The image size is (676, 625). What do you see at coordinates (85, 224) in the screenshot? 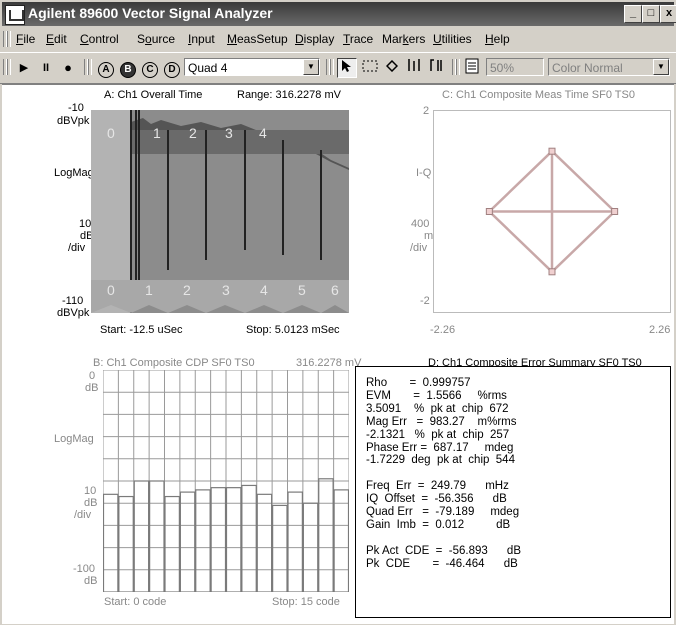
I see `trace-a-scale-value: 10` at bounding box center [85, 224].